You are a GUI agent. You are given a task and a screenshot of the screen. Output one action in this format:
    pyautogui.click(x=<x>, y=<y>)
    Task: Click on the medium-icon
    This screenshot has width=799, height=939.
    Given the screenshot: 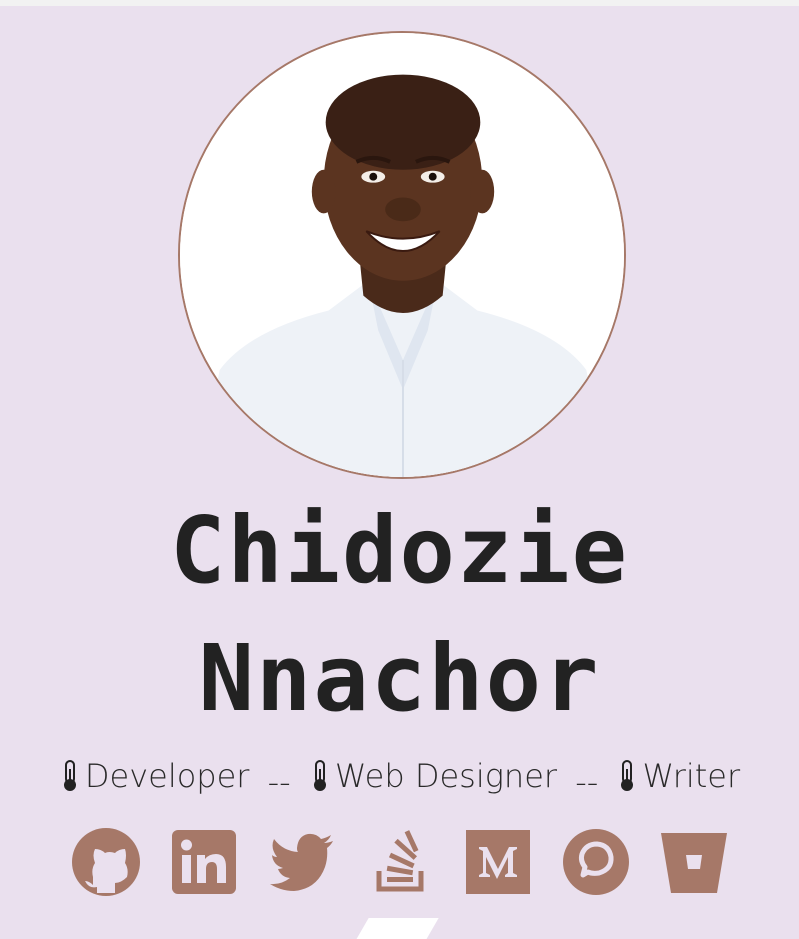 What is the action you would take?
    pyautogui.click(x=497, y=862)
    